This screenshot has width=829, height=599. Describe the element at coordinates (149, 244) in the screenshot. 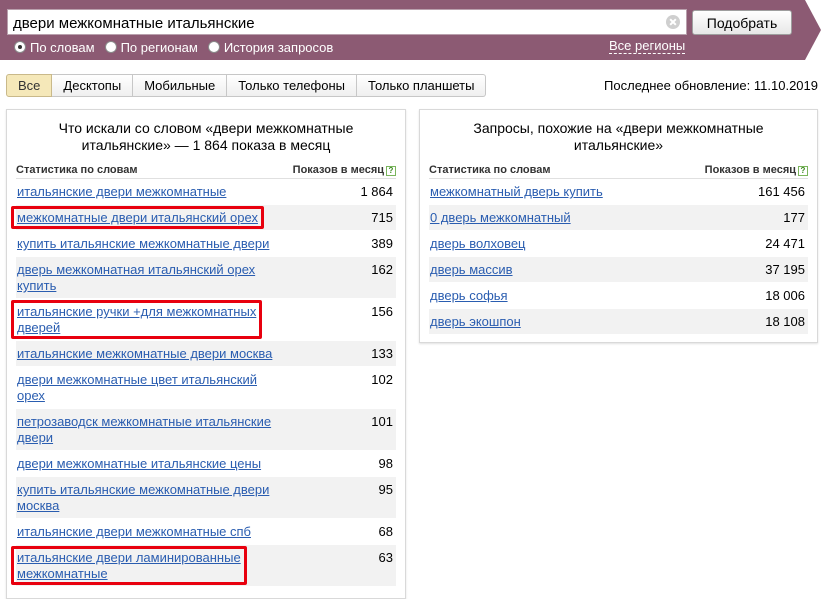

I see `keyword-link: купить итальянские межкомнатные двери` at that location.